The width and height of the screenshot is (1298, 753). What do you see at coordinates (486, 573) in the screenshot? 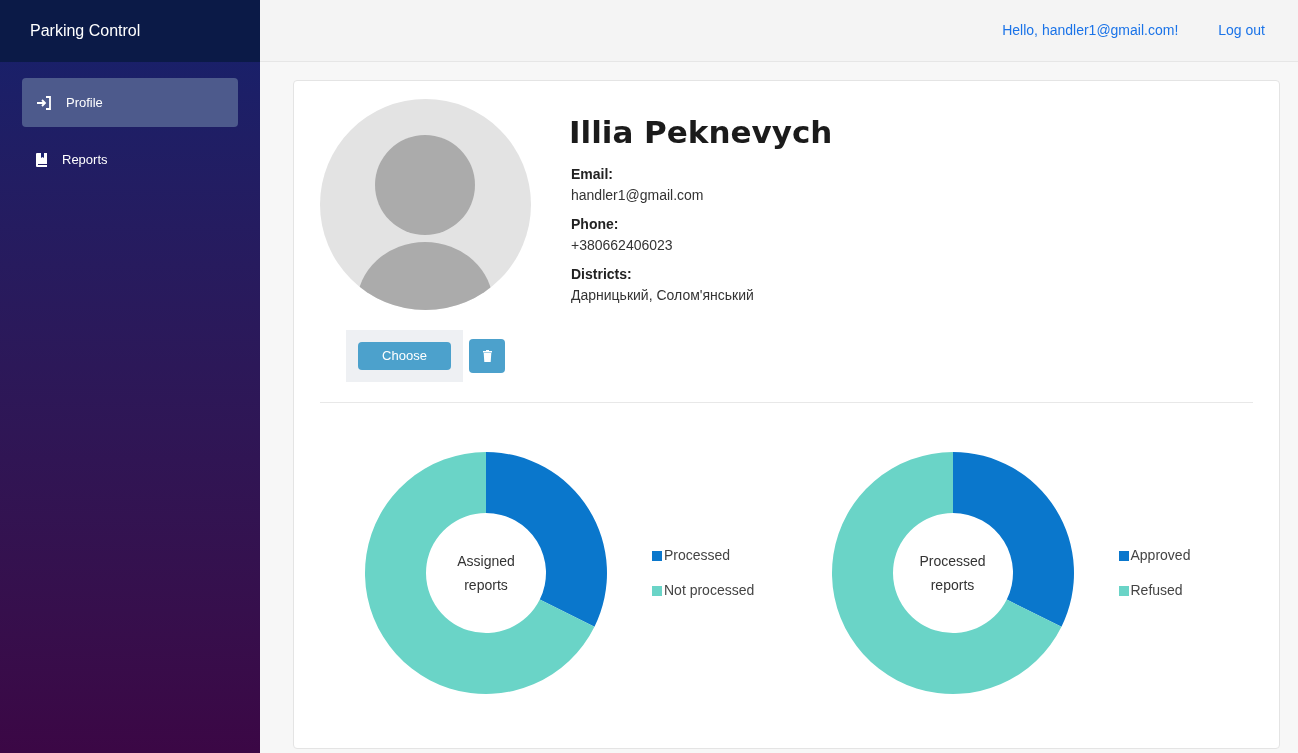
I see `chart-center-label: Assigned reports` at bounding box center [486, 573].